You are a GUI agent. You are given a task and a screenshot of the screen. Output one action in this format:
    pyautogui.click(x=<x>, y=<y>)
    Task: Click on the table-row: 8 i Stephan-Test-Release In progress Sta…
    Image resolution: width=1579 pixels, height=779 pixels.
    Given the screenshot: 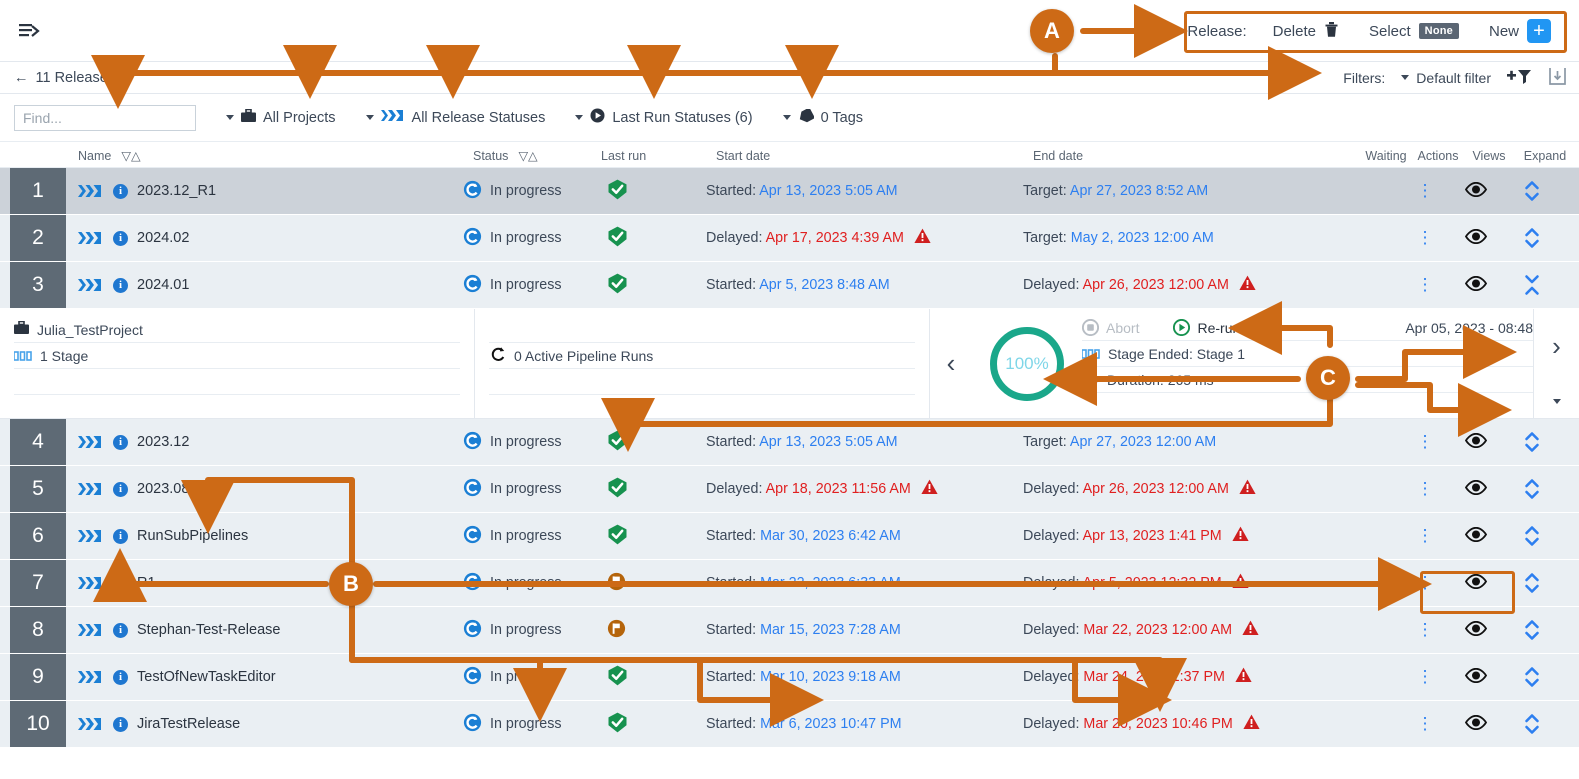 What is the action you would take?
    pyautogui.click(x=789, y=630)
    